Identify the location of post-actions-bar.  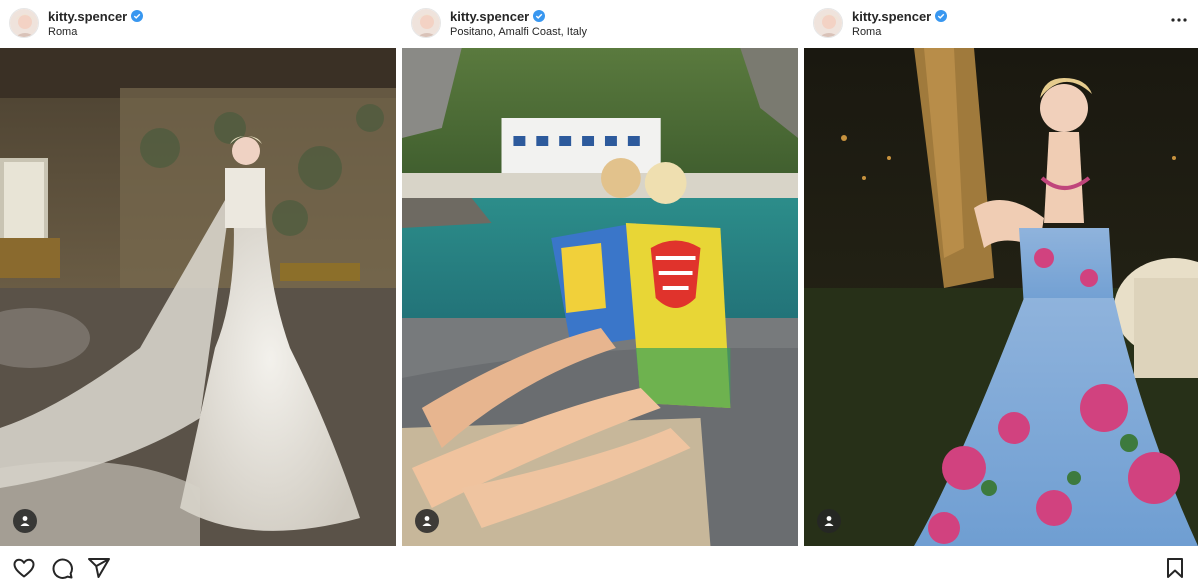
(599, 566).